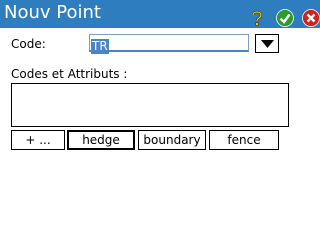 The height and width of the screenshot is (244, 320). What do you see at coordinates (160, 14) in the screenshot?
I see `title-bar: Nouv Point` at bounding box center [160, 14].